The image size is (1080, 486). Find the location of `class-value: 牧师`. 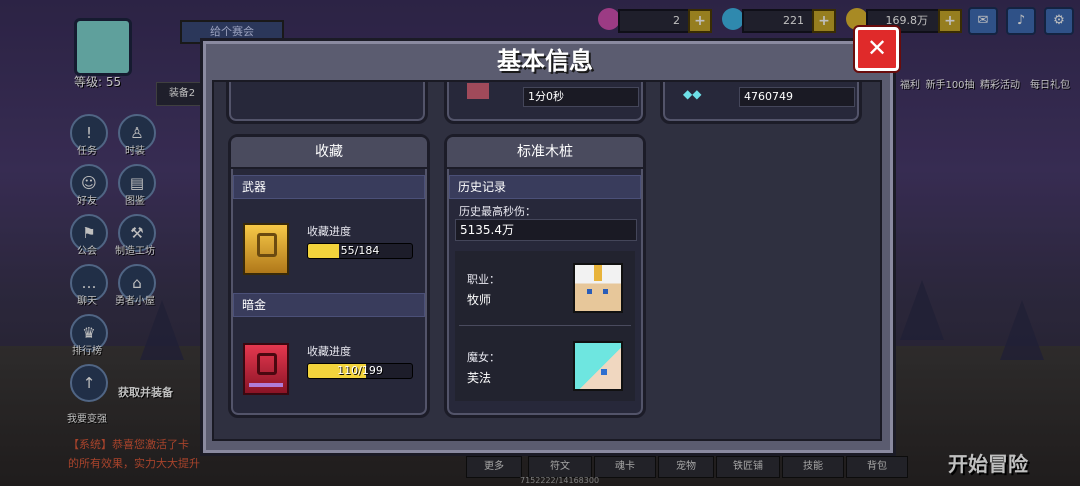

class-value: 牧师 is located at coordinates (479, 300).